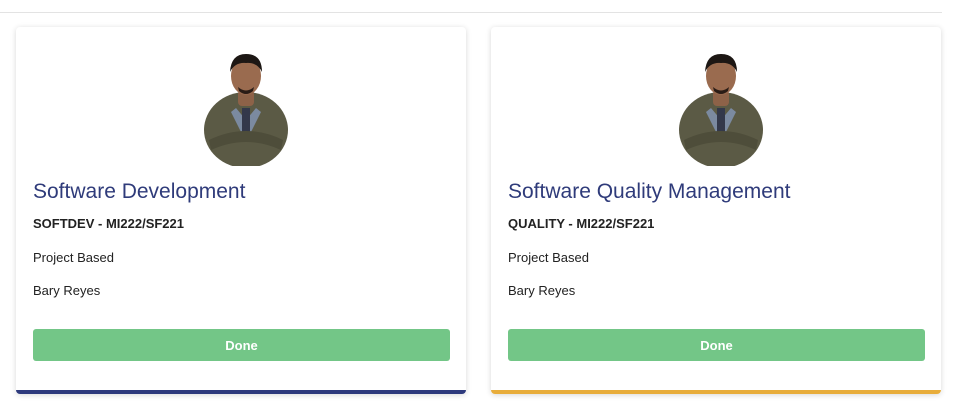 This screenshot has height=412, width=958. What do you see at coordinates (139, 192) in the screenshot?
I see `course-title: Software Development` at bounding box center [139, 192].